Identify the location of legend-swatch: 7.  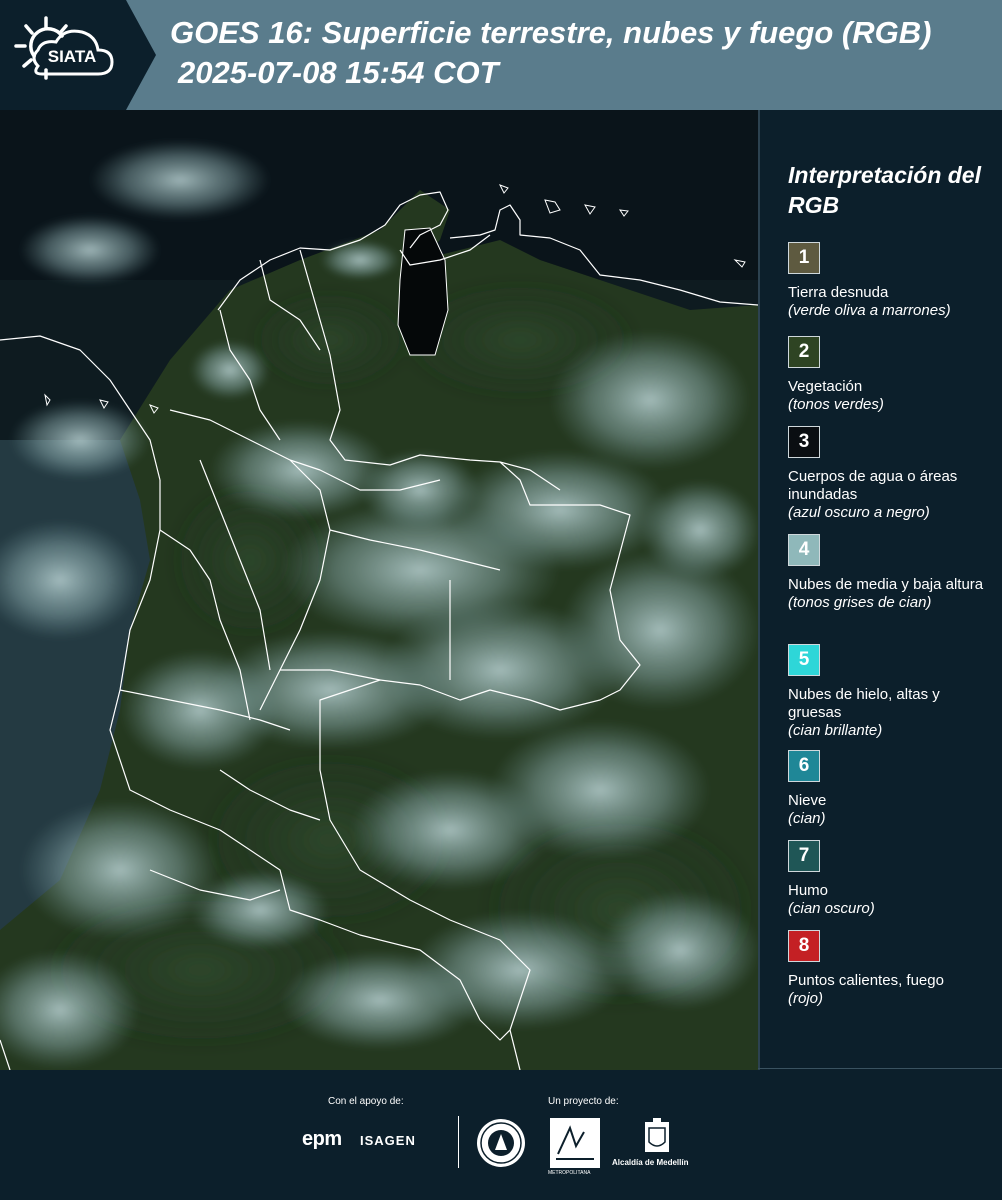
(804, 856).